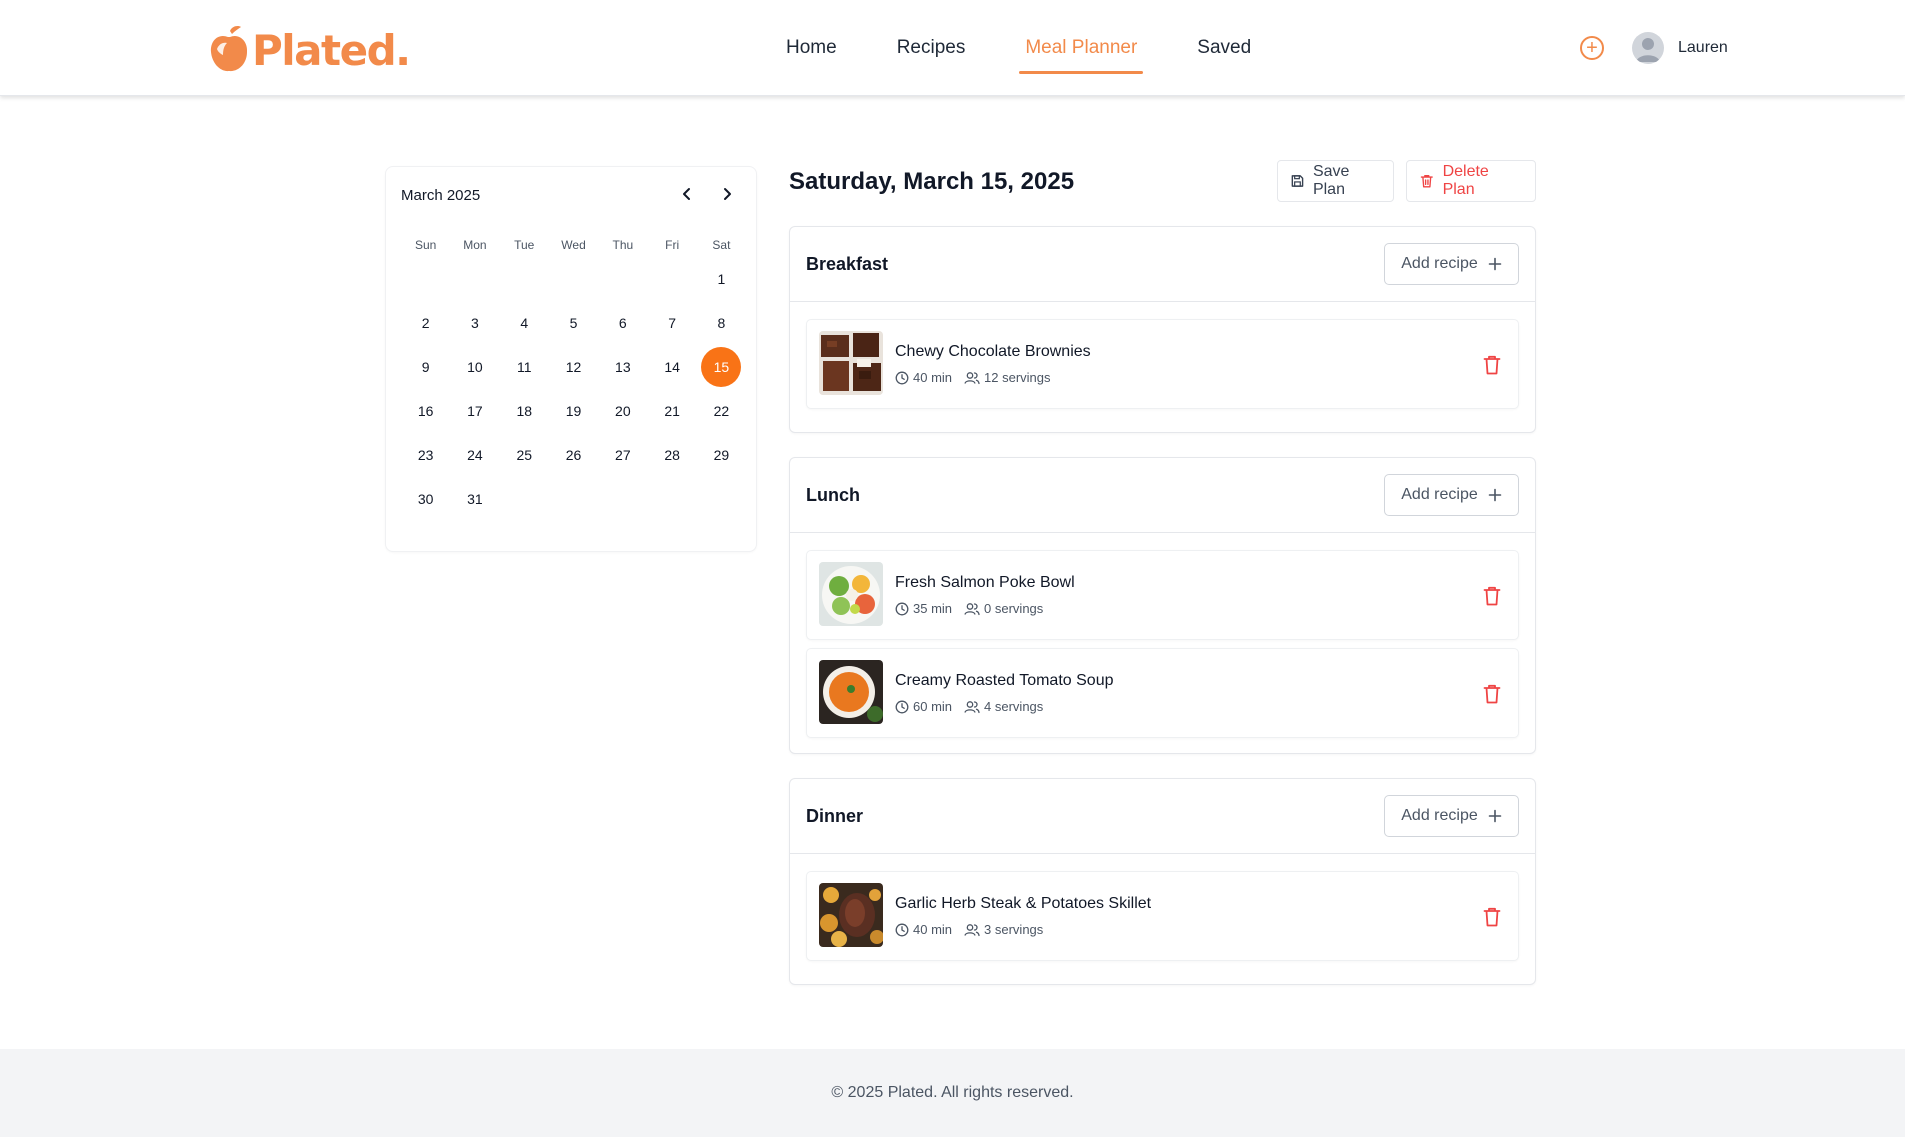  I want to click on calendar-day: 2, so click(425, 323).